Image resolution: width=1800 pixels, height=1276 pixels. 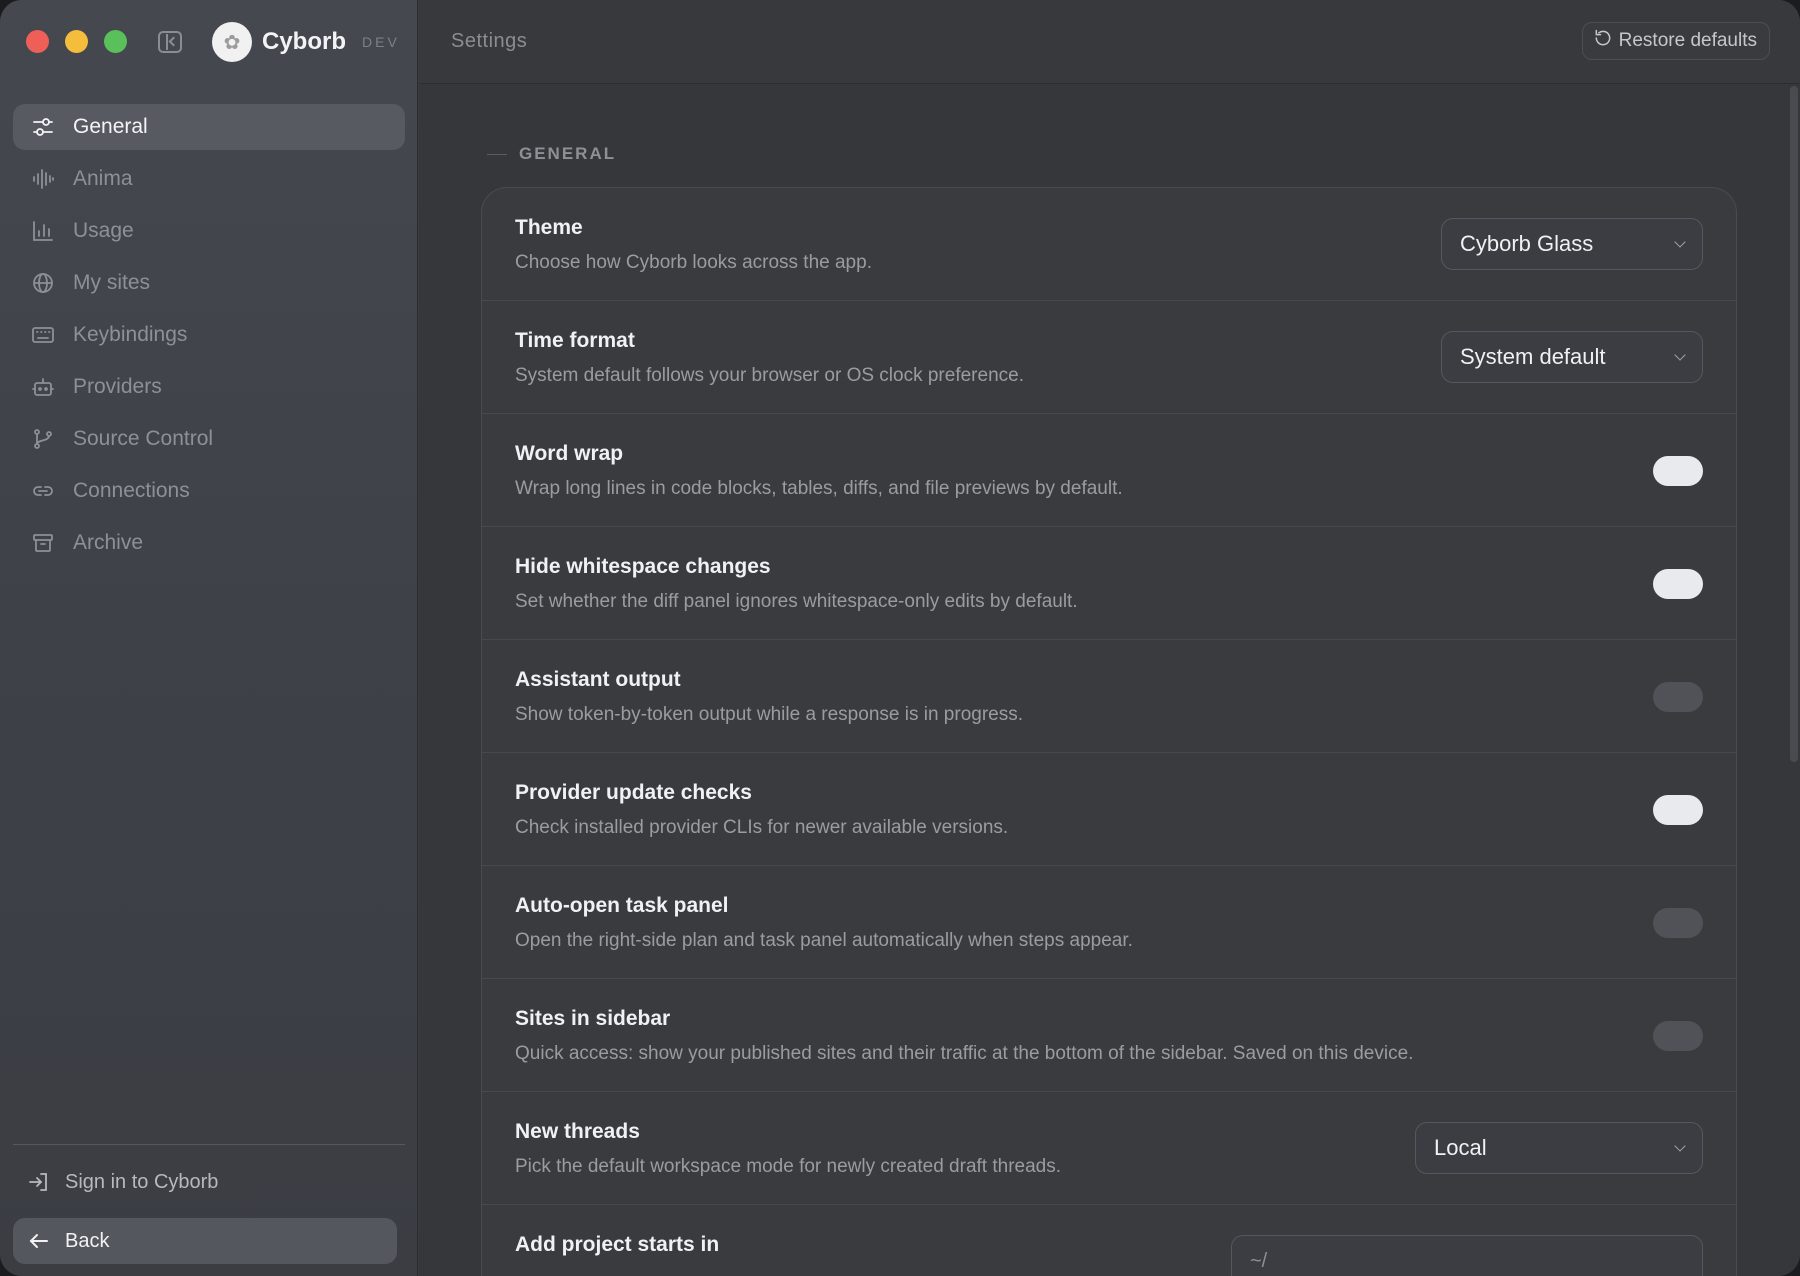 What do you see at coordinates (1603, 41) in the screenshot?
I see `reset-icon` at bounding box center [1603, 41].